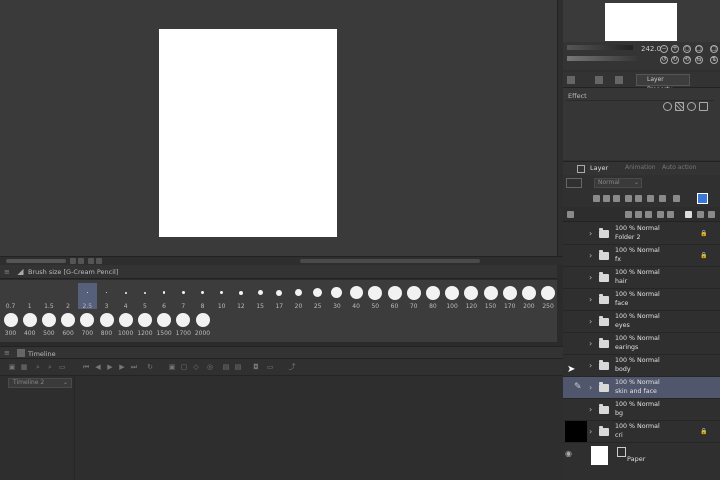 The image size is (720, 480). I want to click on layer-settings-icon, so click(570, 214).